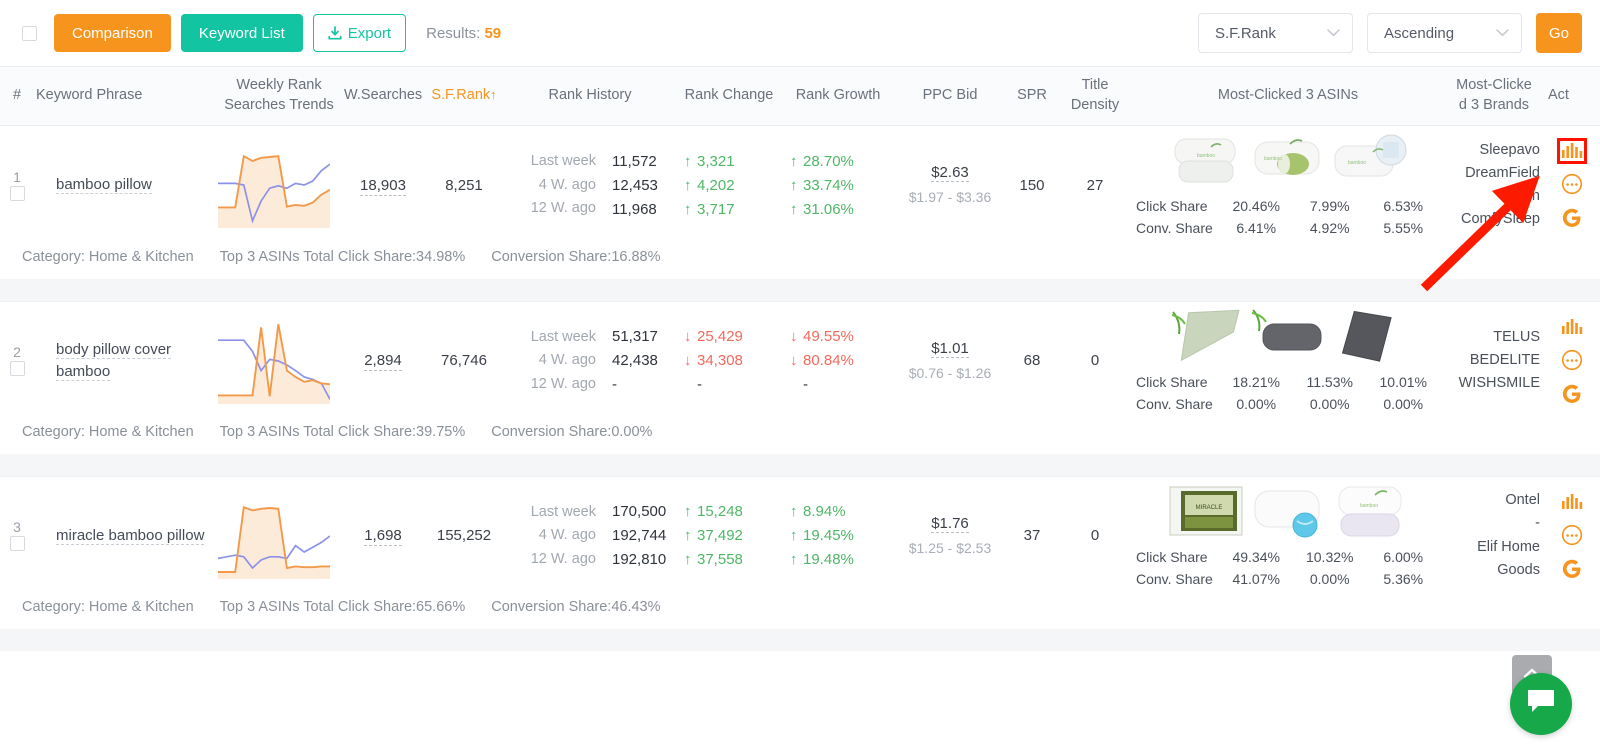  What do you see at coordinates (1419, 33) in the screenshot?
I see `sort-order-value: Ascending` at bounding box center [1419, 33].